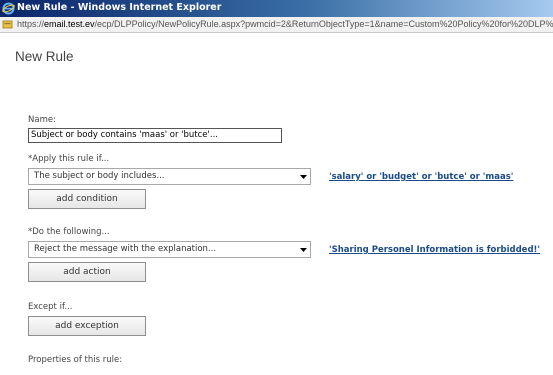  I want to click on window-titlebar: New Rule - Windows Internet Explorer, so click(276, 8).